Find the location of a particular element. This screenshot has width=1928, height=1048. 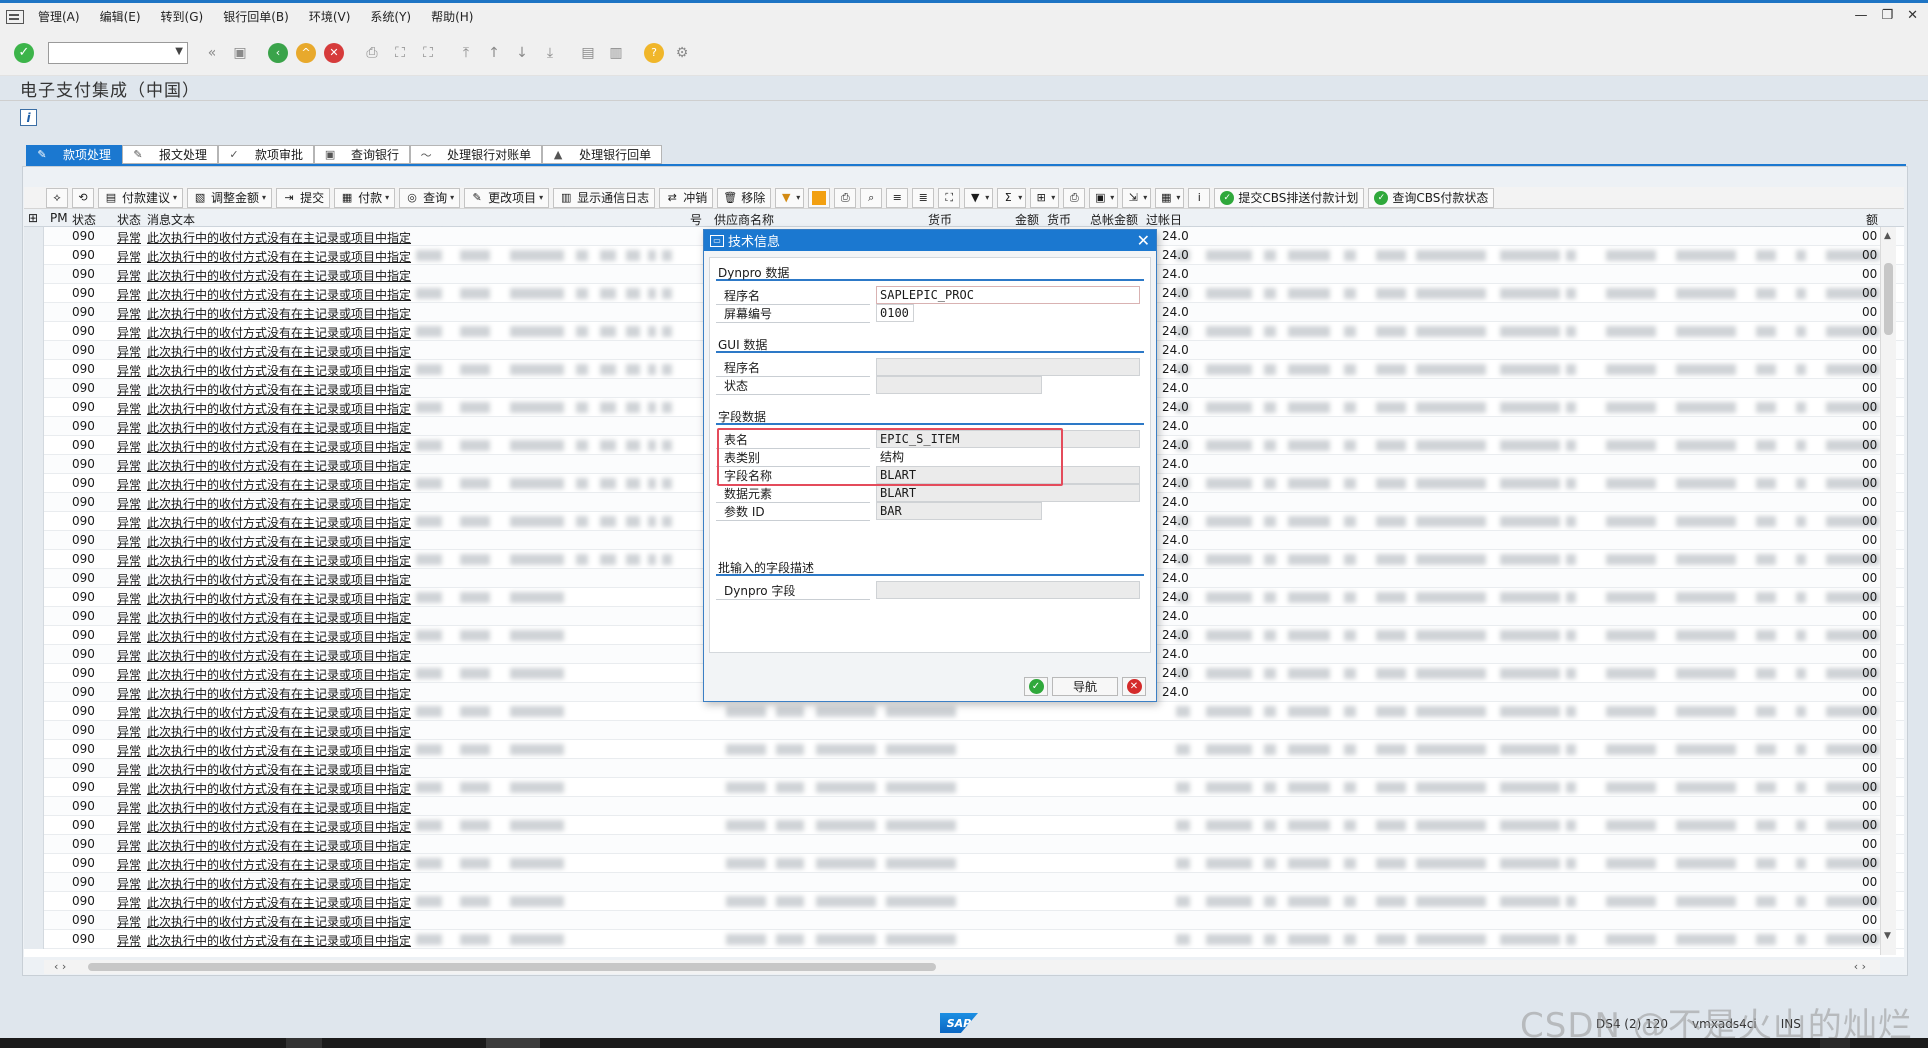

app-menu-icon is located at coordinates (15, 16).